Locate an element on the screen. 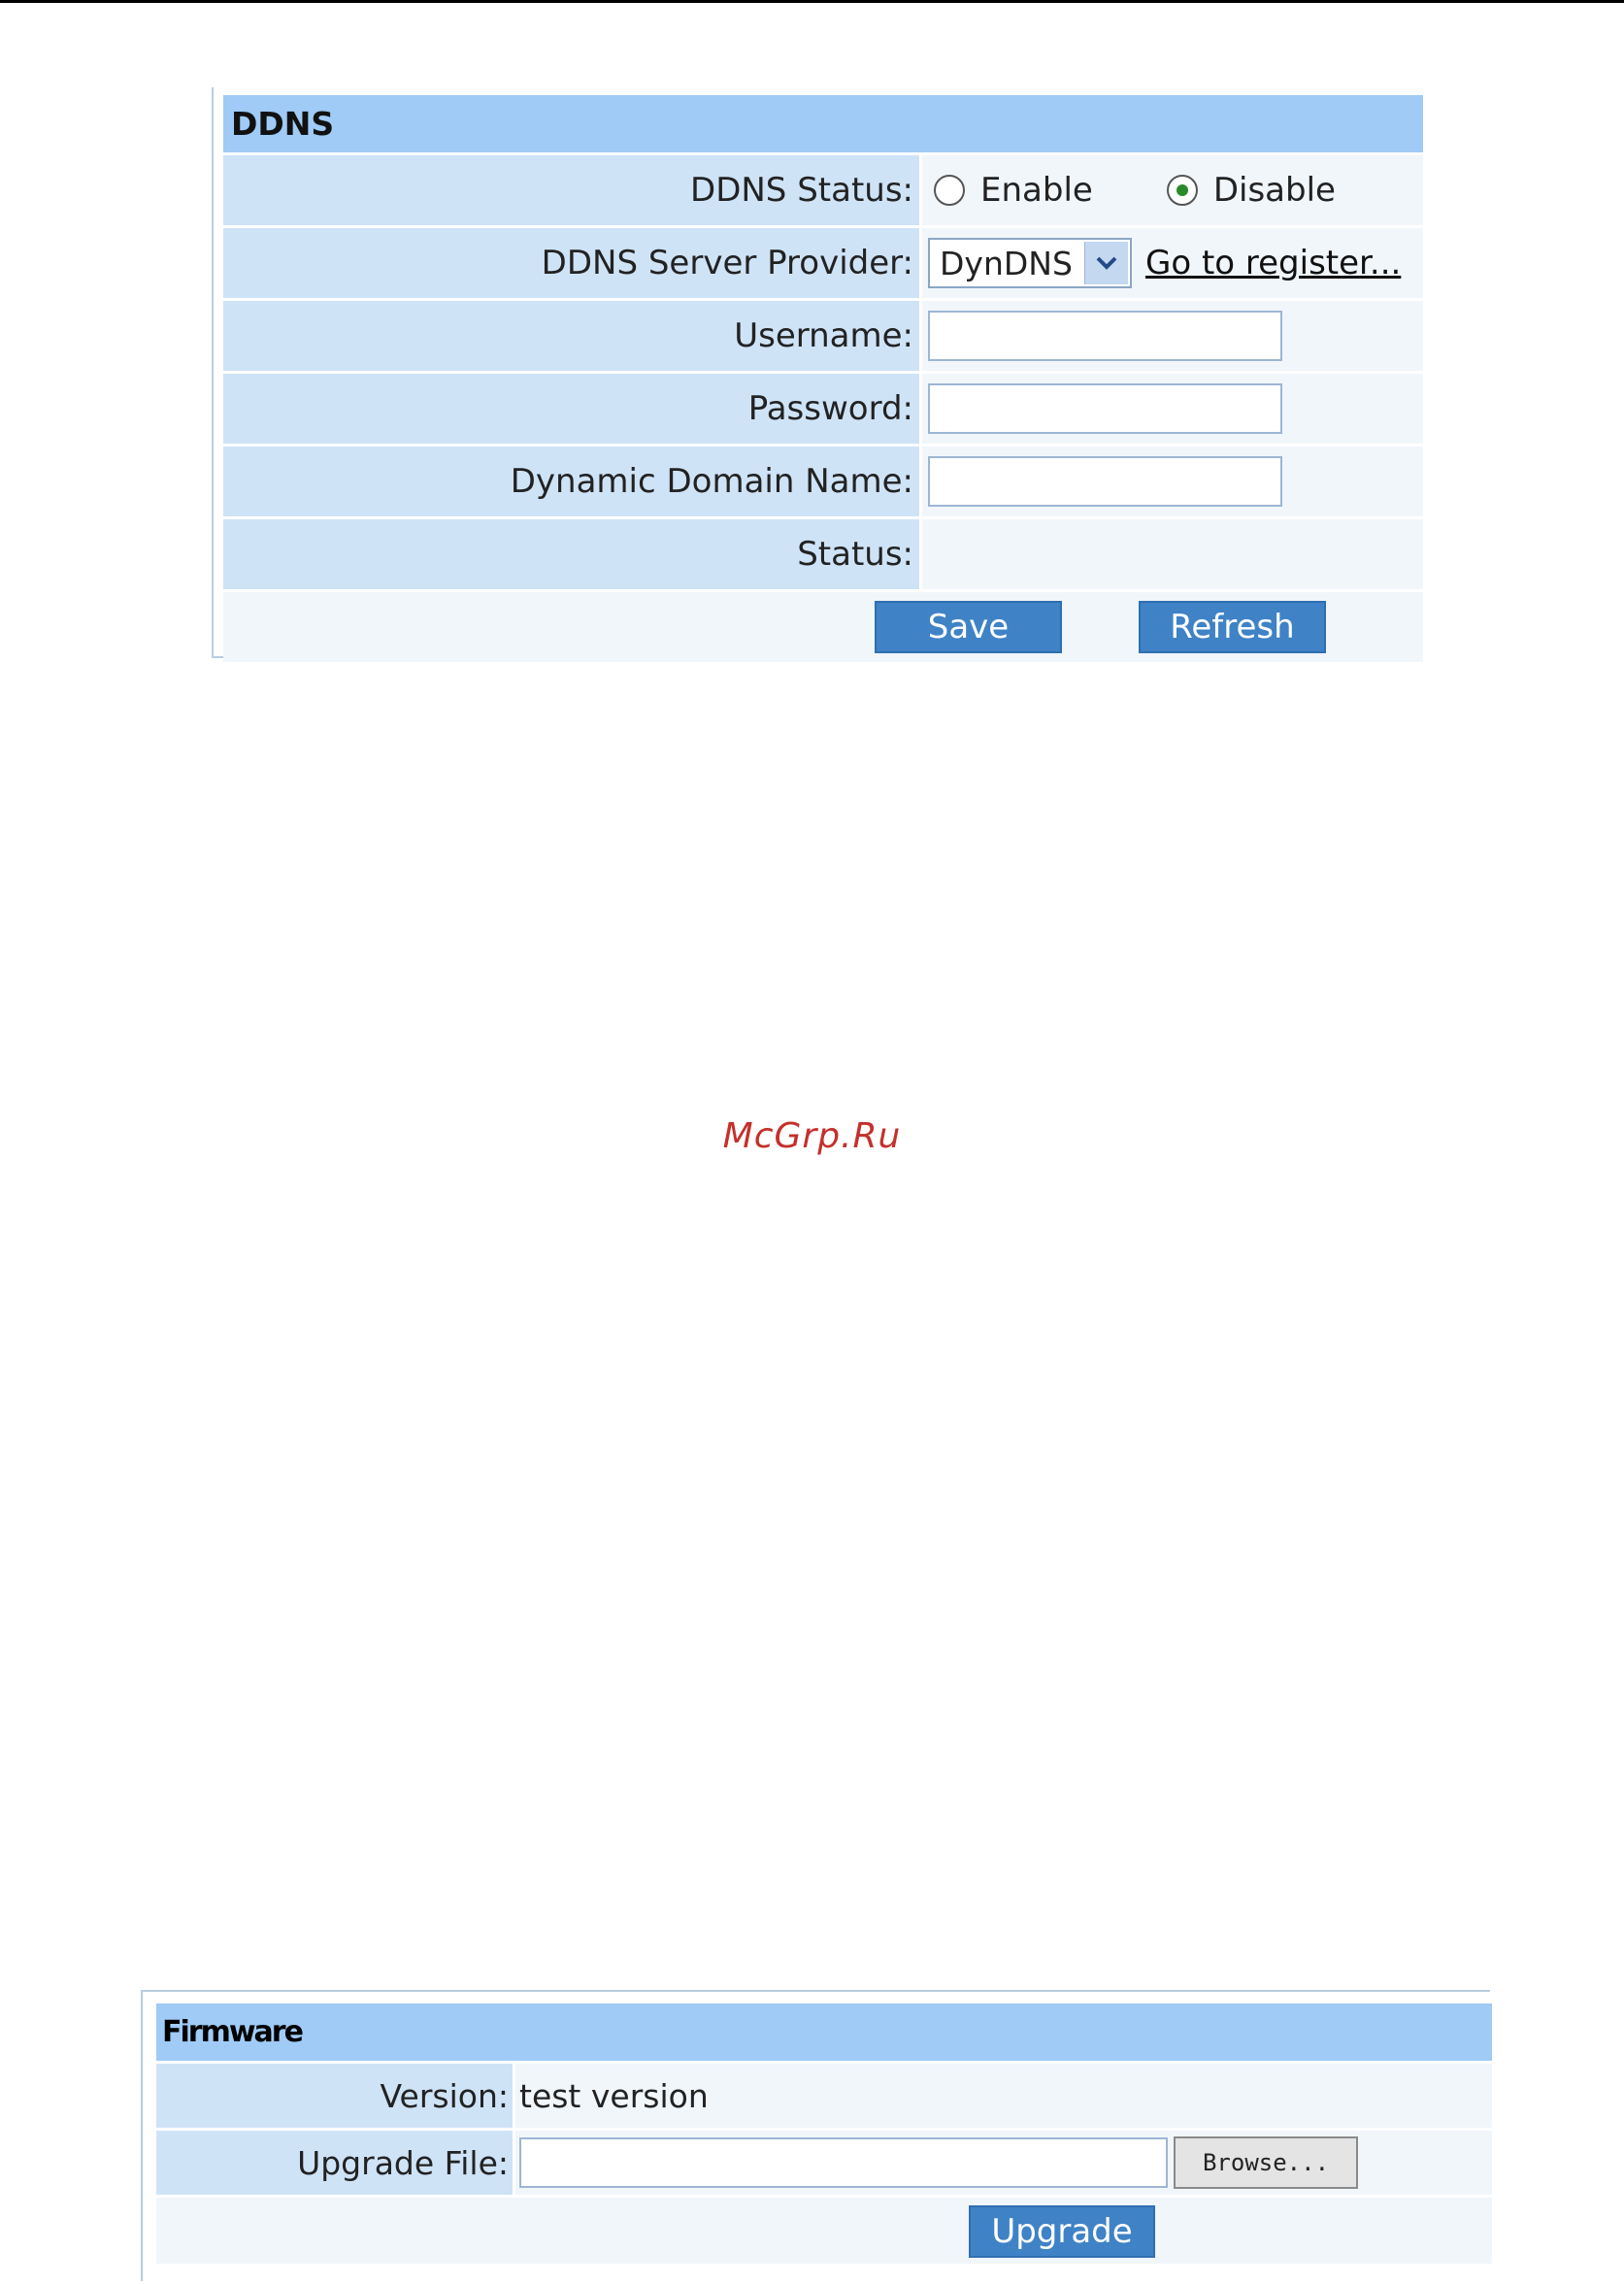  upgrade-file-label: Upgrade File: is located at coordinates (335, 2163).